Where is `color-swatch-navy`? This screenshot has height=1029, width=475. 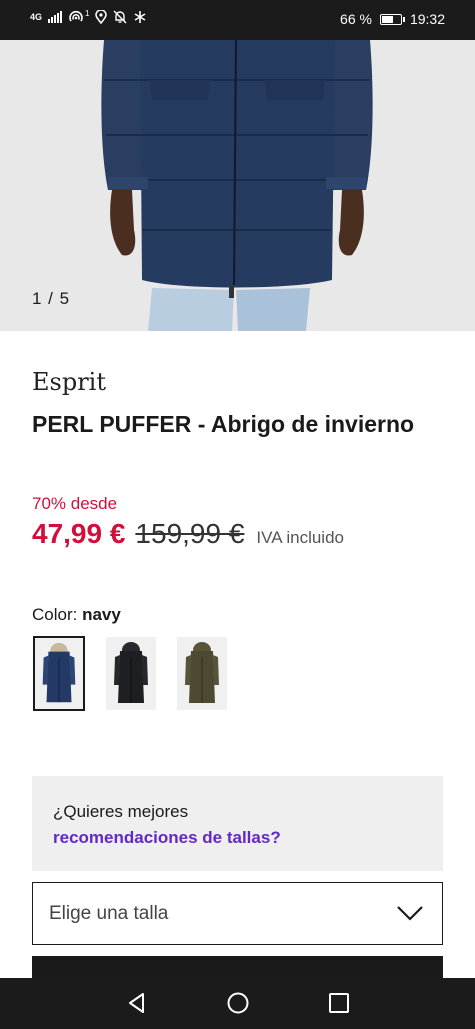 color-swatch-navy is located at coordinates (59, 673).